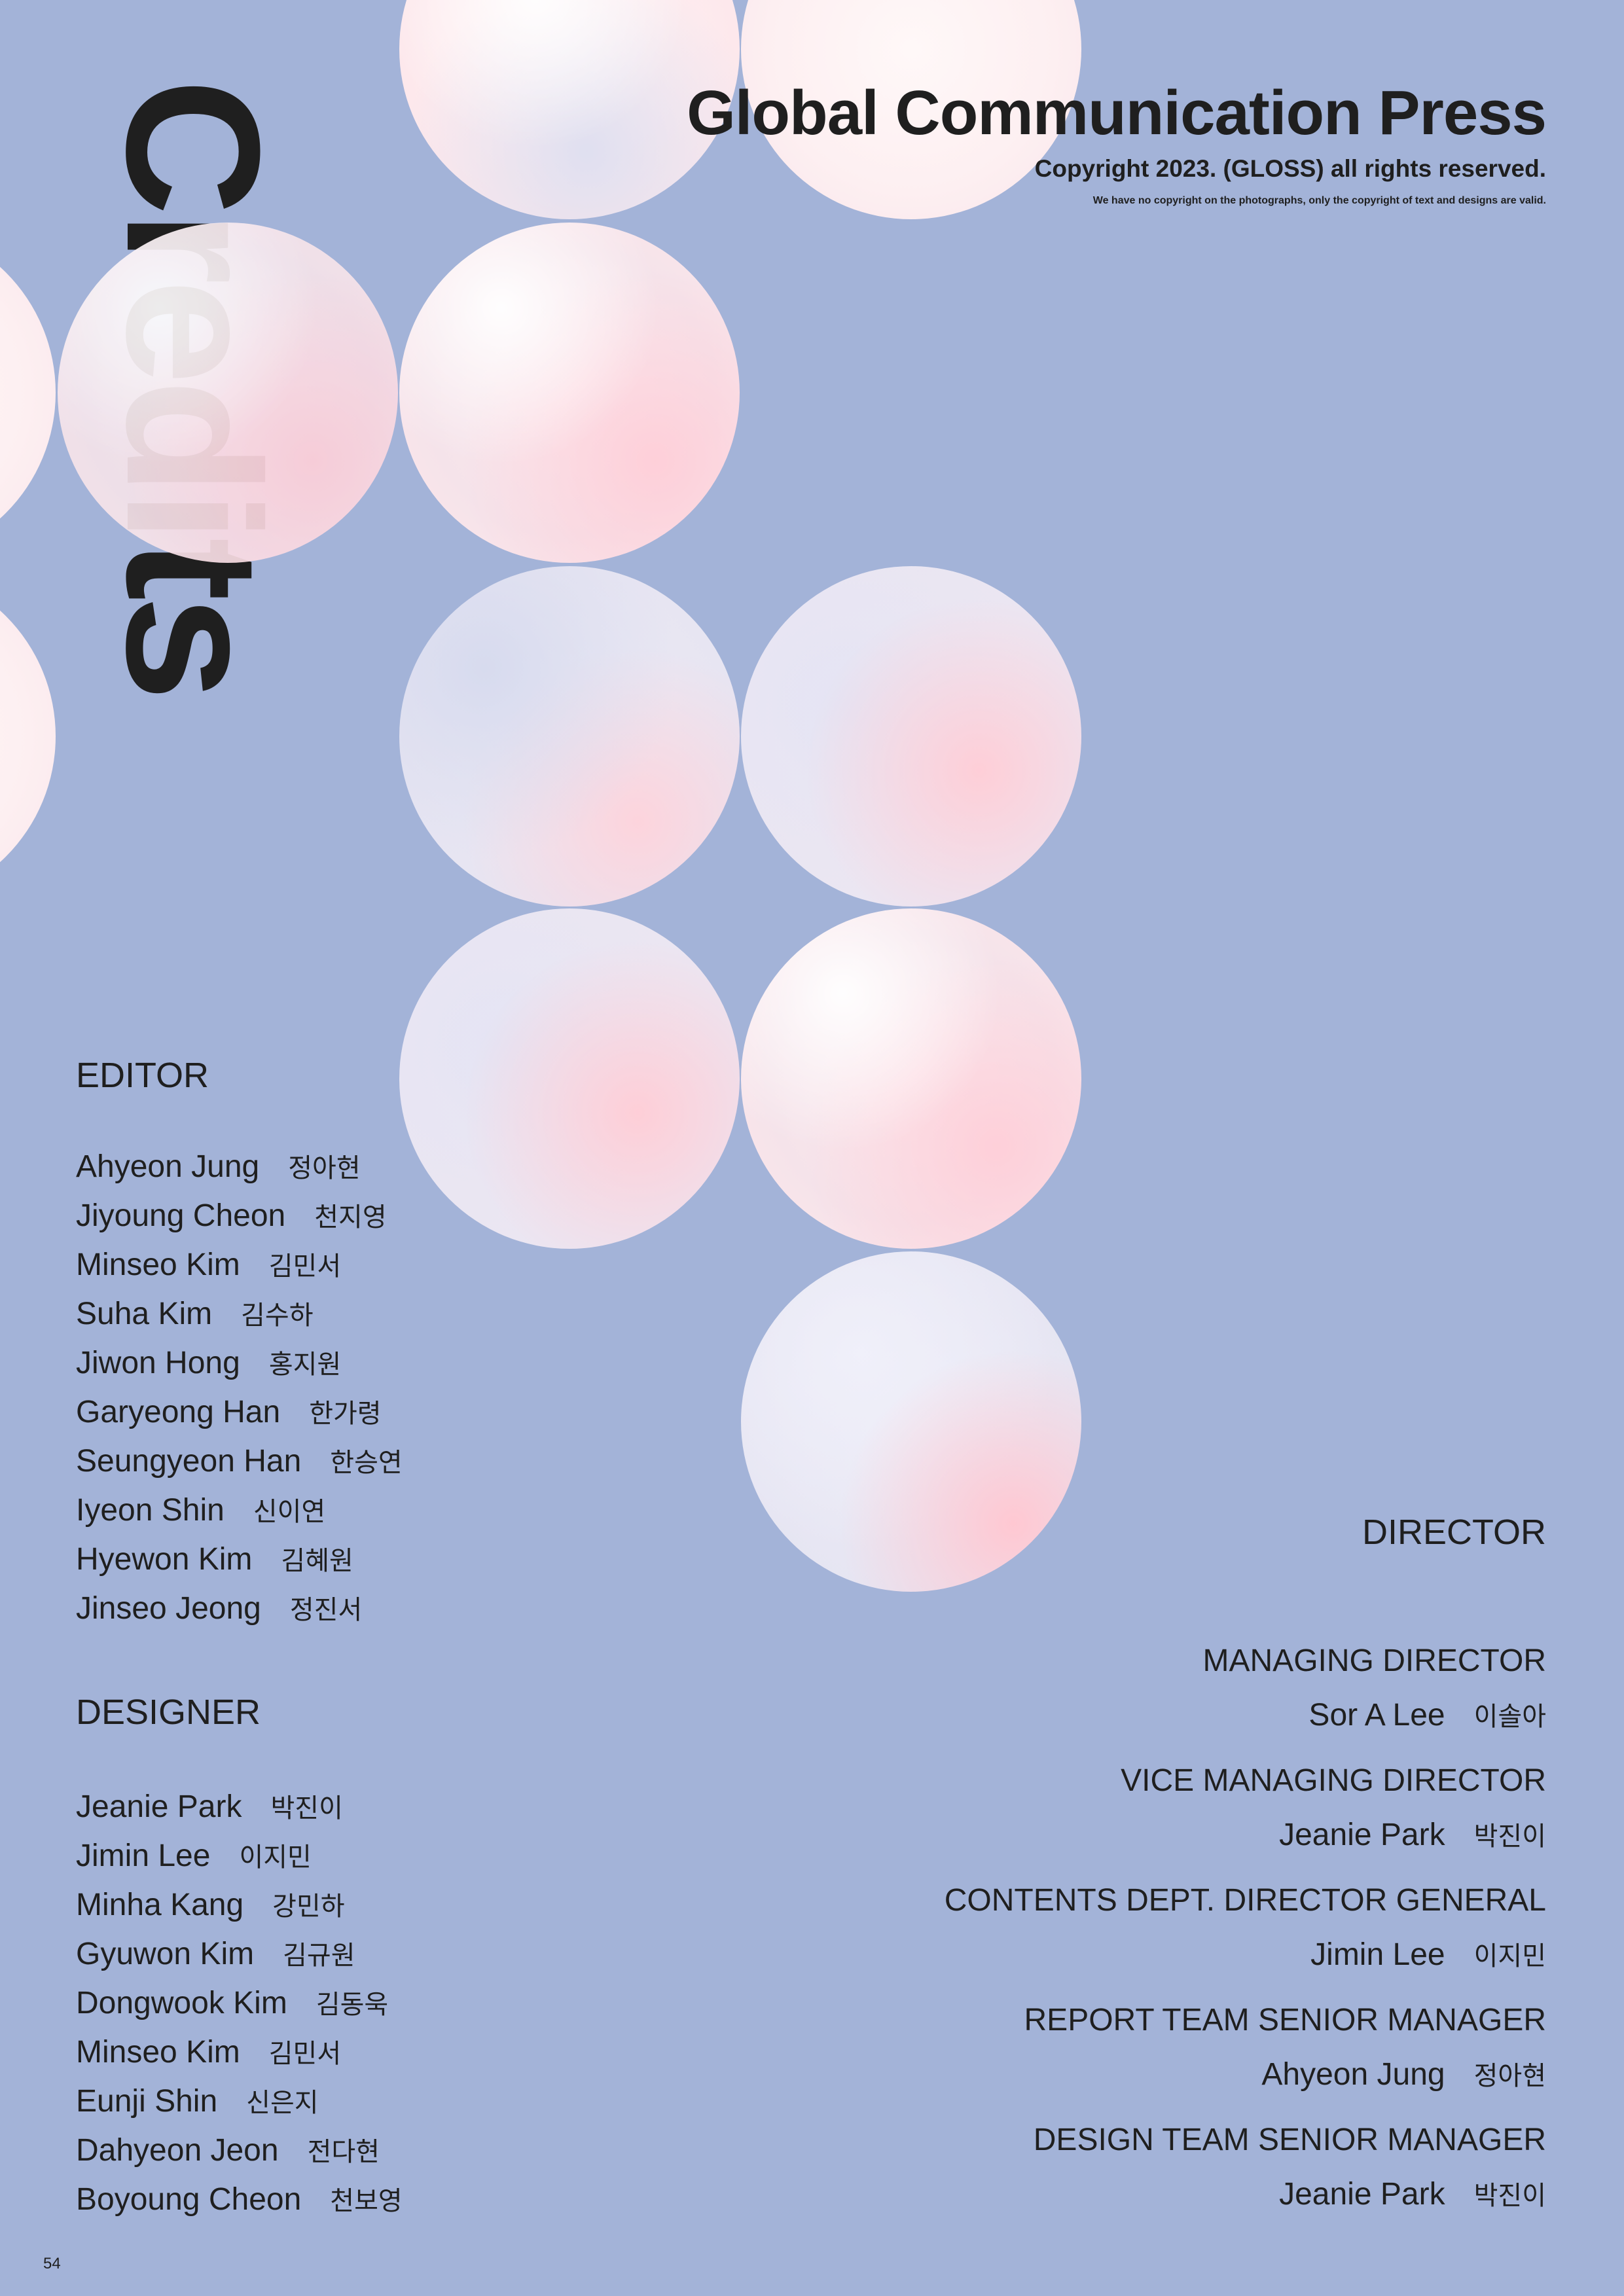 The height and width of the screenshot is (2296, 1624). I want to click on name-en: Hyewon Kim, so click(164, 1559).